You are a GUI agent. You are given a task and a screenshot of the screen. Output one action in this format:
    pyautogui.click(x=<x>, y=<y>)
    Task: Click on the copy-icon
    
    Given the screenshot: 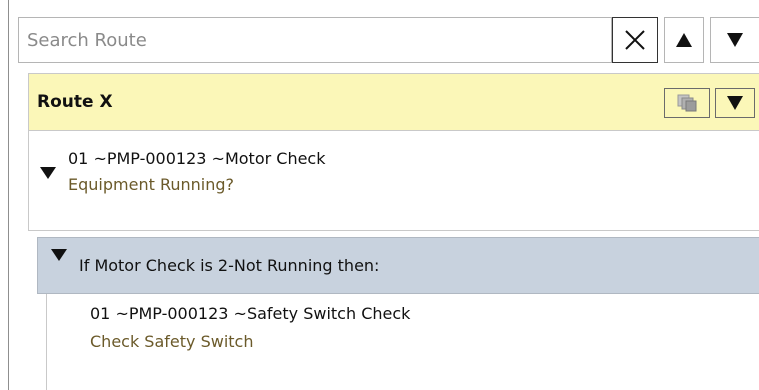 What is the action you would take?
    pyautogui.click(x=687, y=103)
    